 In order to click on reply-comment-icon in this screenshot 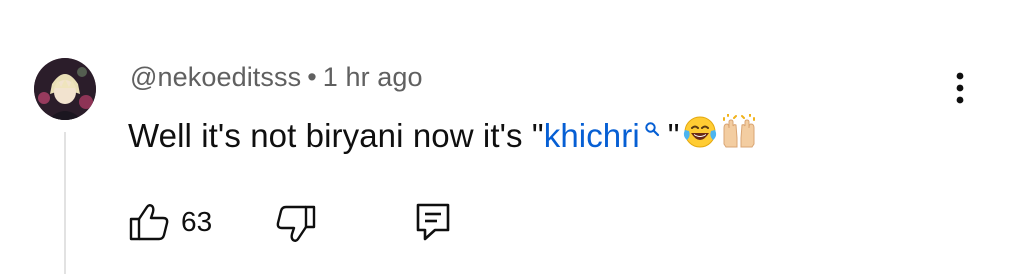, I will do `click(433, 222)`.